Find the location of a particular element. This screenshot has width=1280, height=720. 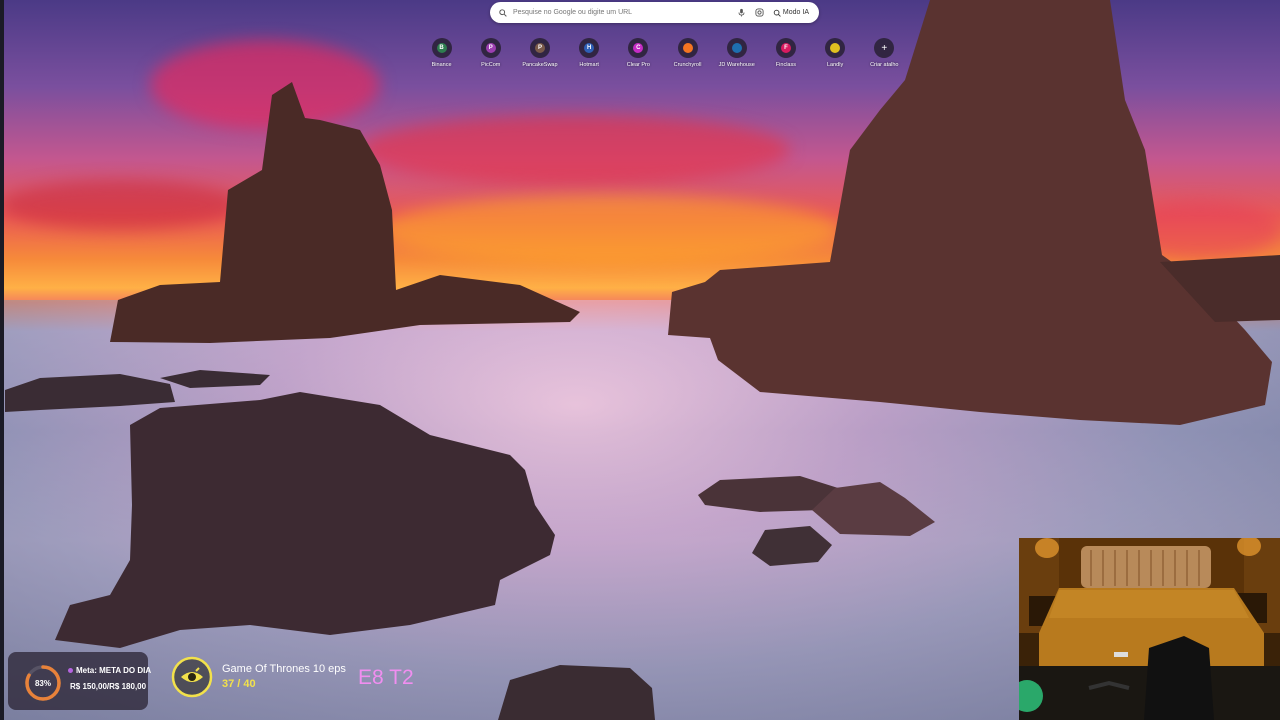

shortcut-finclass: F Finclass is located at coordinates (785, 53).